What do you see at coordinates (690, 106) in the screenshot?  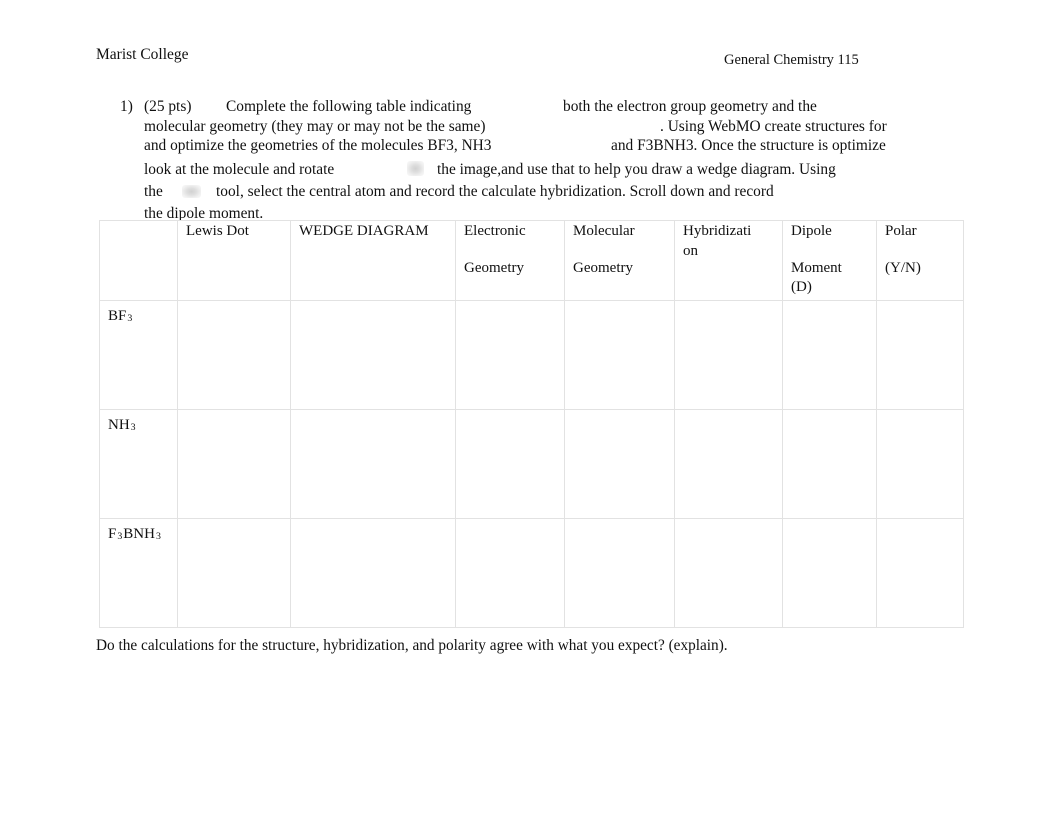 I see `question-line1-part-b: both the electron group geometry and the` at bounding box center [690, 106].